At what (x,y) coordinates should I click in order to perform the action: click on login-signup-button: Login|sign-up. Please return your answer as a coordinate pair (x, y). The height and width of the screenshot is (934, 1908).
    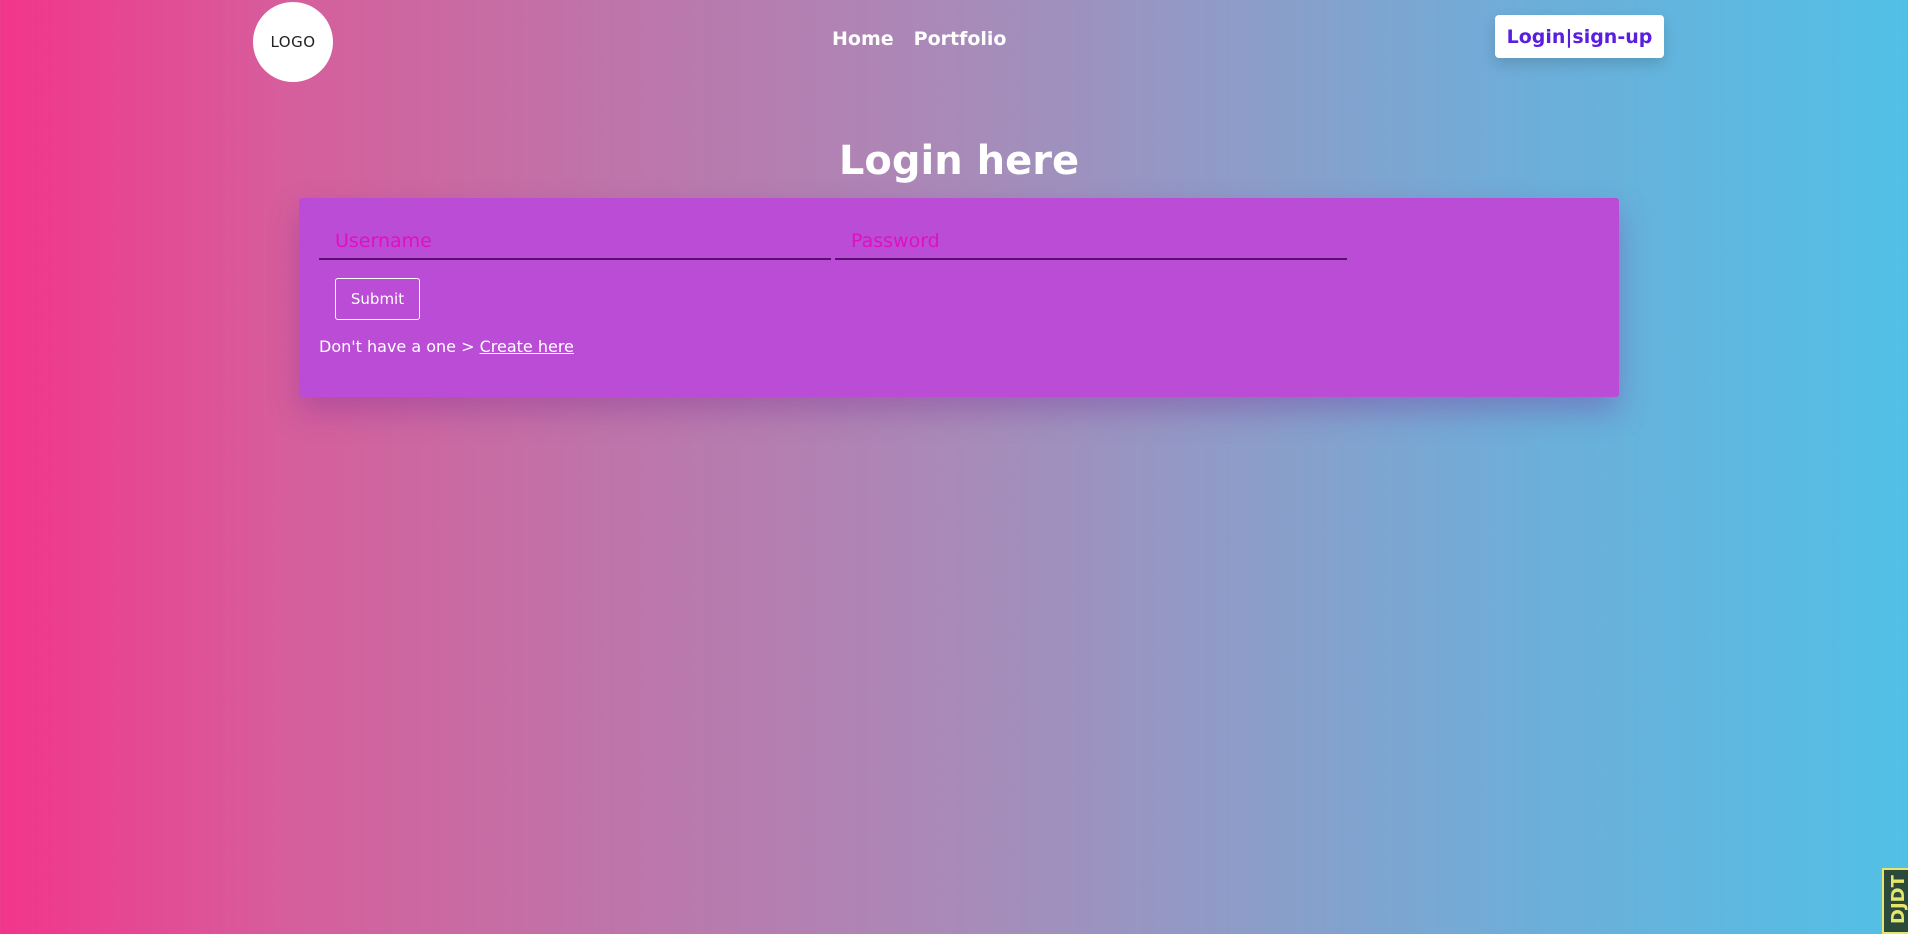
    Looking at the image, I should click on (1579, 36).